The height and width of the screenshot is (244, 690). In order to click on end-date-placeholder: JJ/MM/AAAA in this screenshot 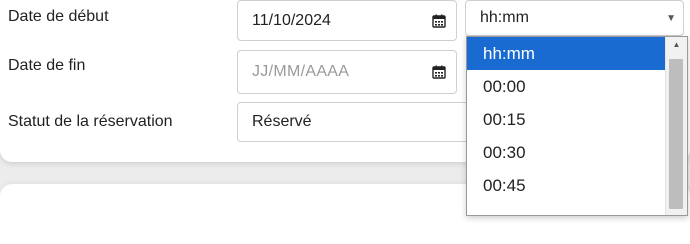, I will do `click(301, 71)`.